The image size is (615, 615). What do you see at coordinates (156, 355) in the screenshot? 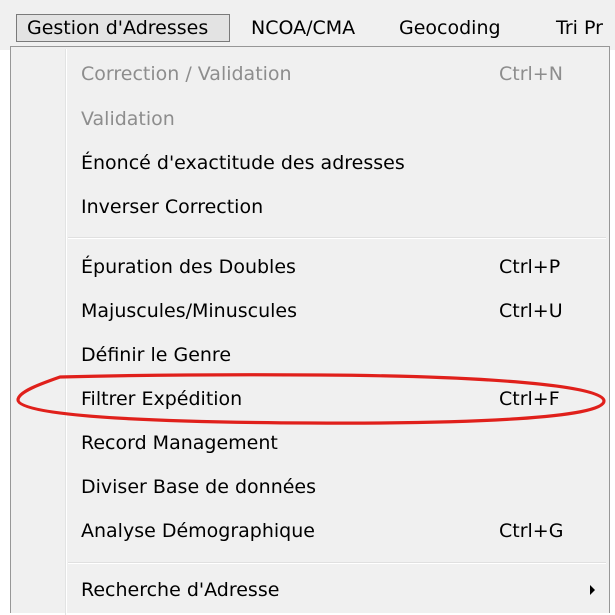
I see `menu-item-label: Définir le Genre` at bounding box center [156, 355].